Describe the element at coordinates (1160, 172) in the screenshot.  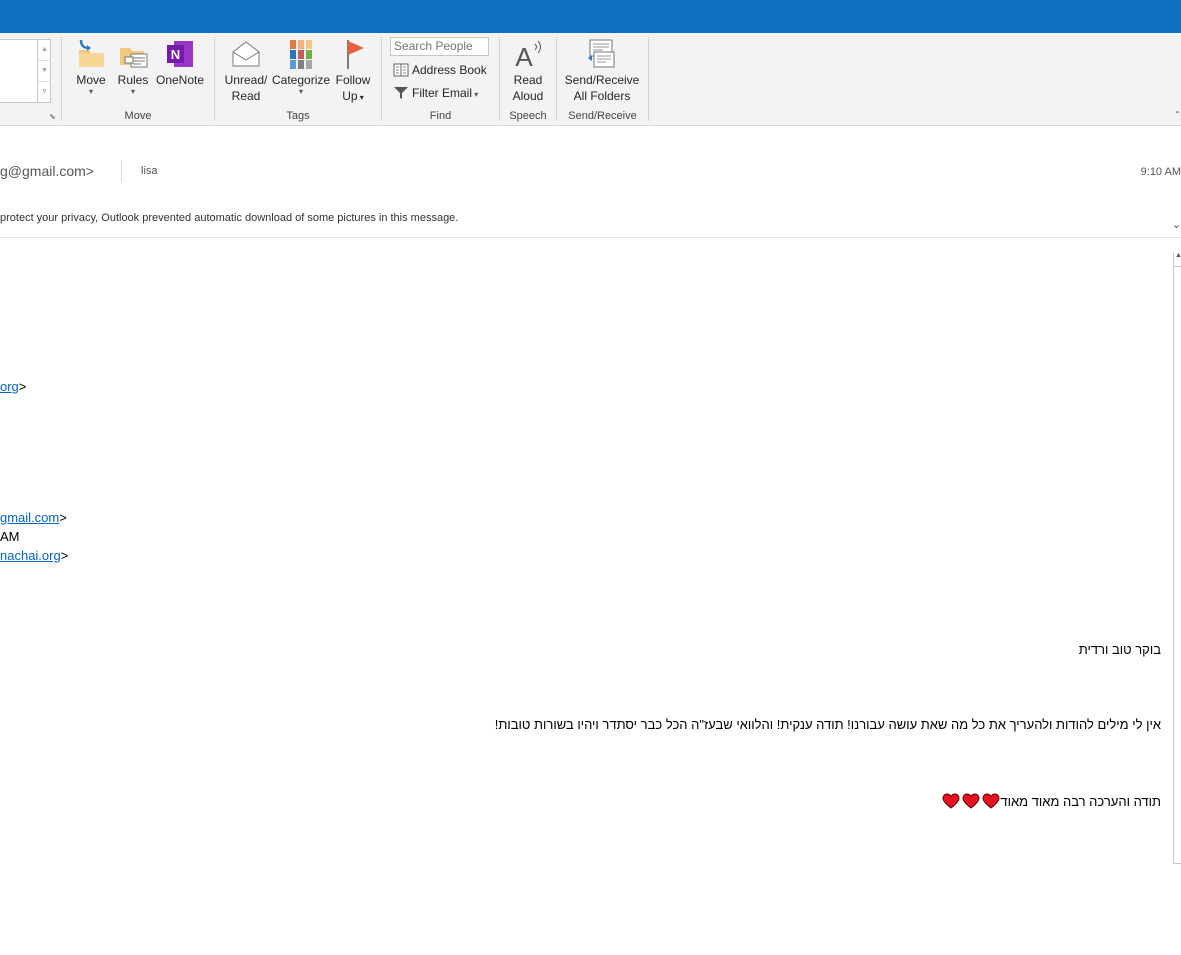
I see `sent-time: 9:10 AM` at that location.